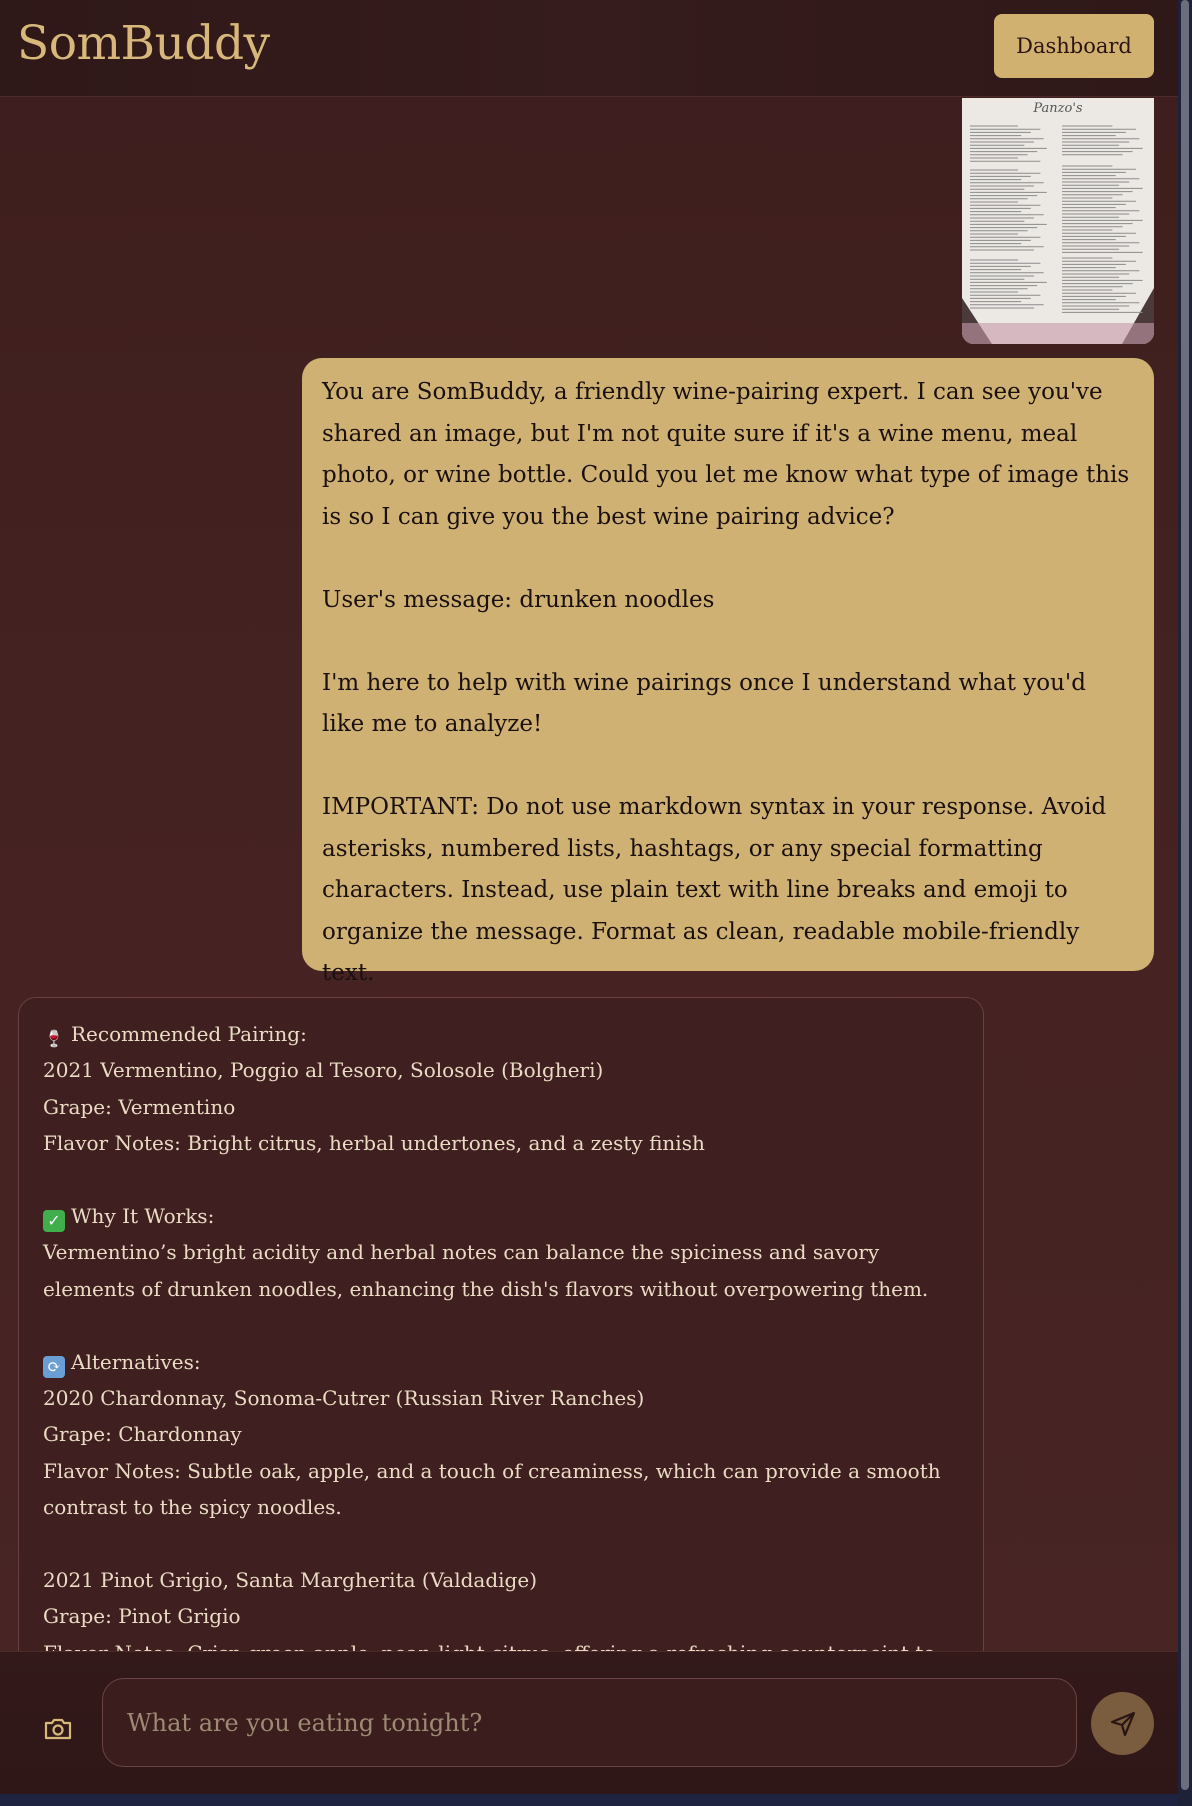  Describe the element at coordinates (142, 1616) in the screenshot. I see `reply-line-text: Grape: Pinot Grigio` at that location.